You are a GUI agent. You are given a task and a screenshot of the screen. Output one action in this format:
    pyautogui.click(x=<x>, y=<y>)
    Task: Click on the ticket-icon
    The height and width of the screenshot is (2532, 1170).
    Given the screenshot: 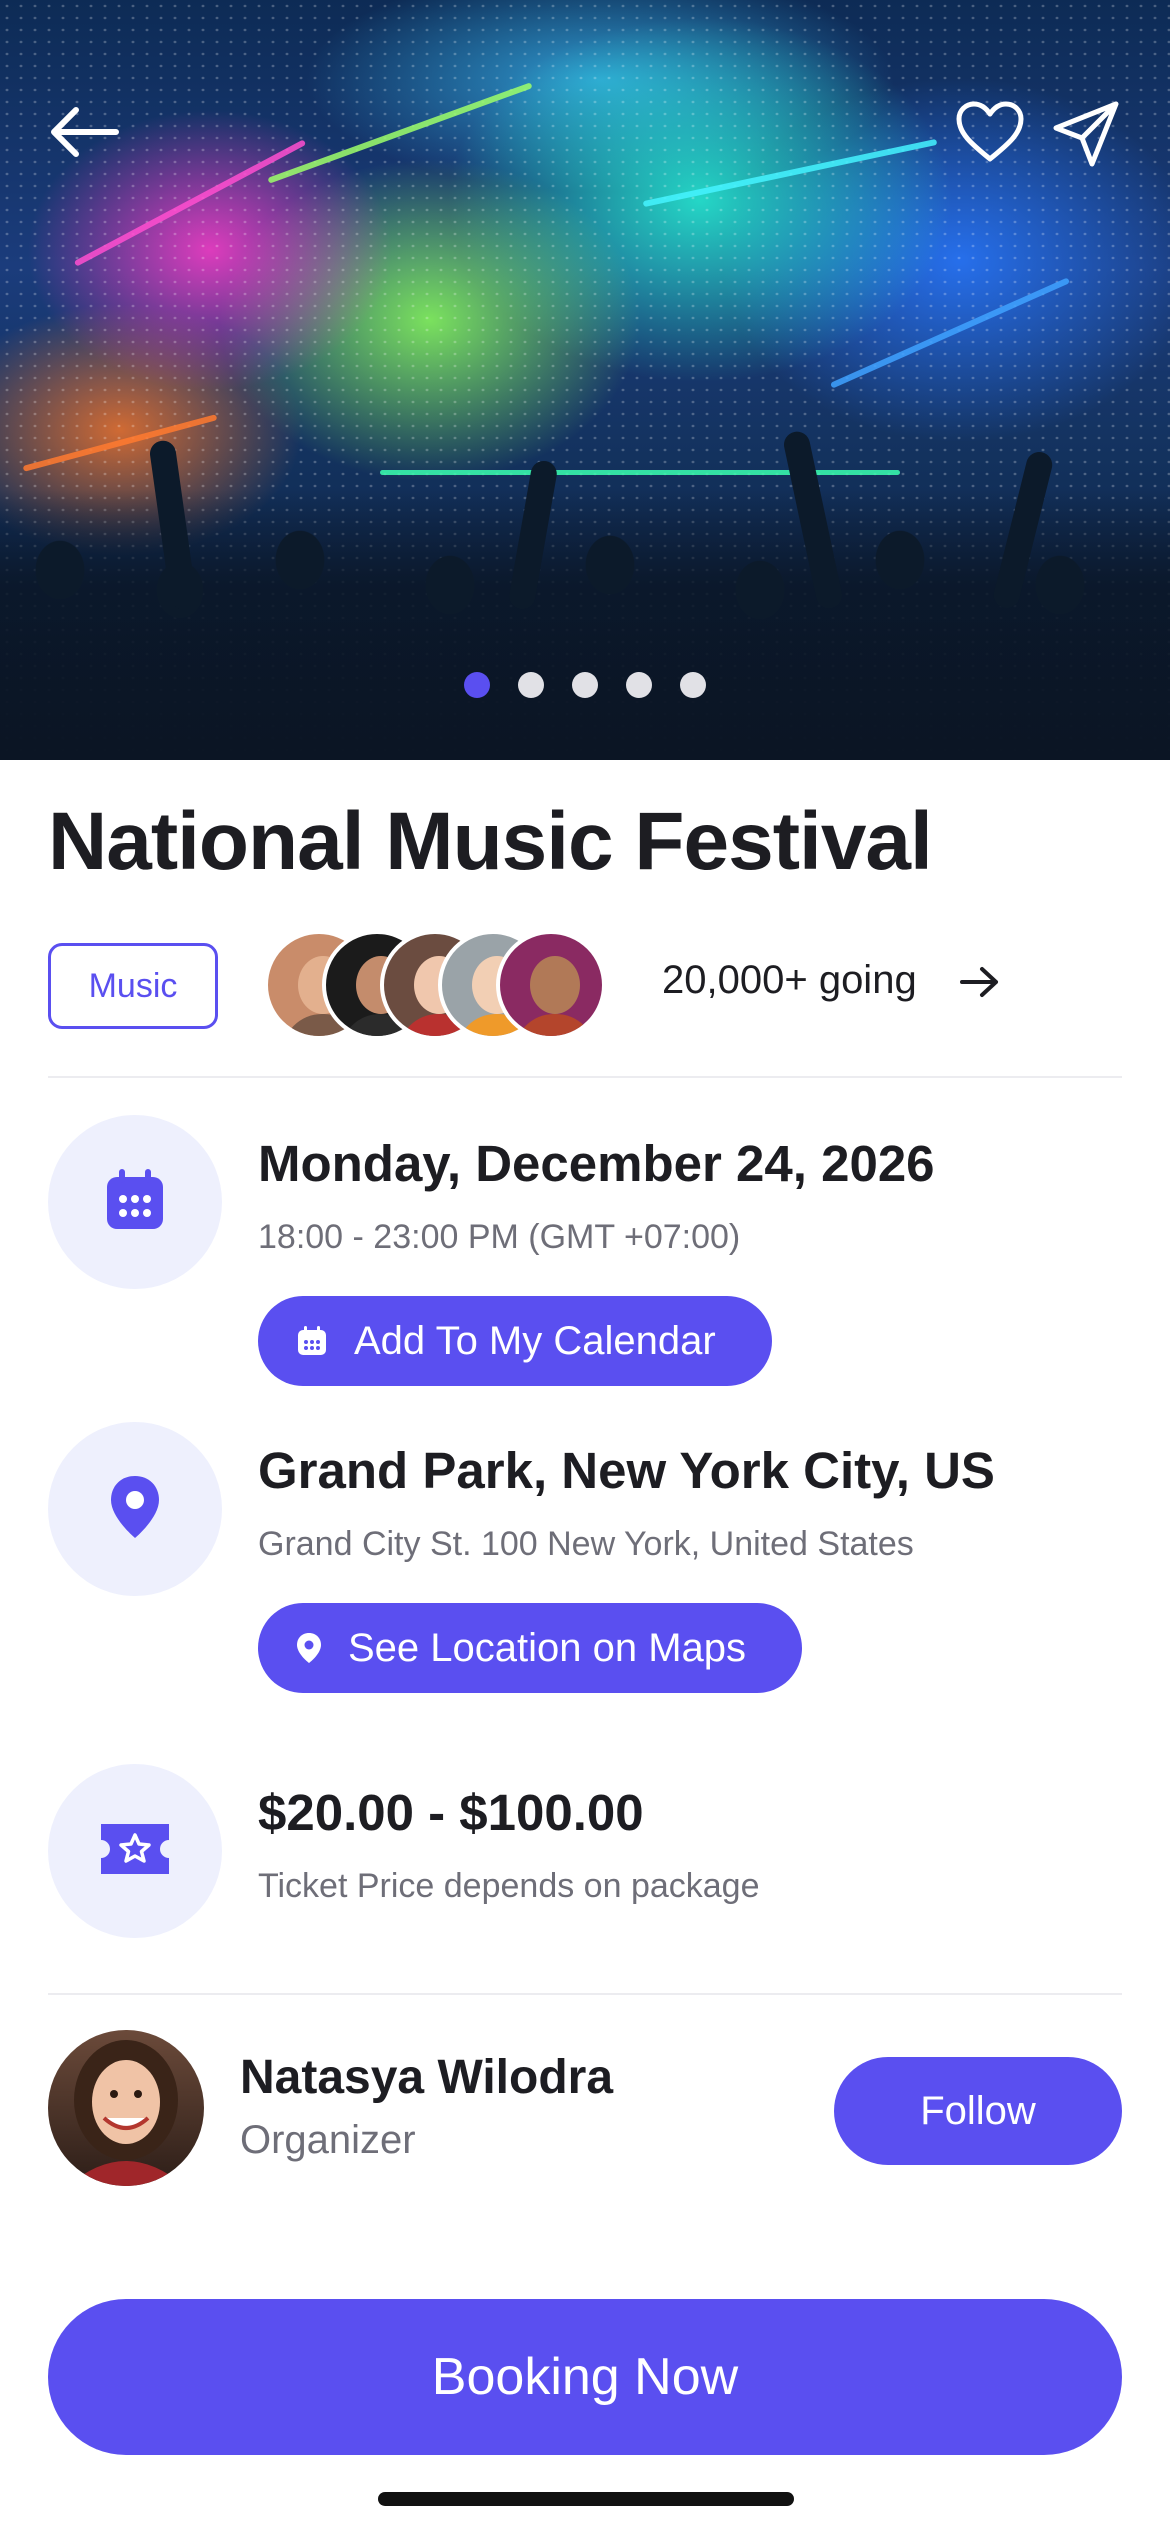 What is the action you would take?
    pyautogui.click(x=135, y=1851)
    